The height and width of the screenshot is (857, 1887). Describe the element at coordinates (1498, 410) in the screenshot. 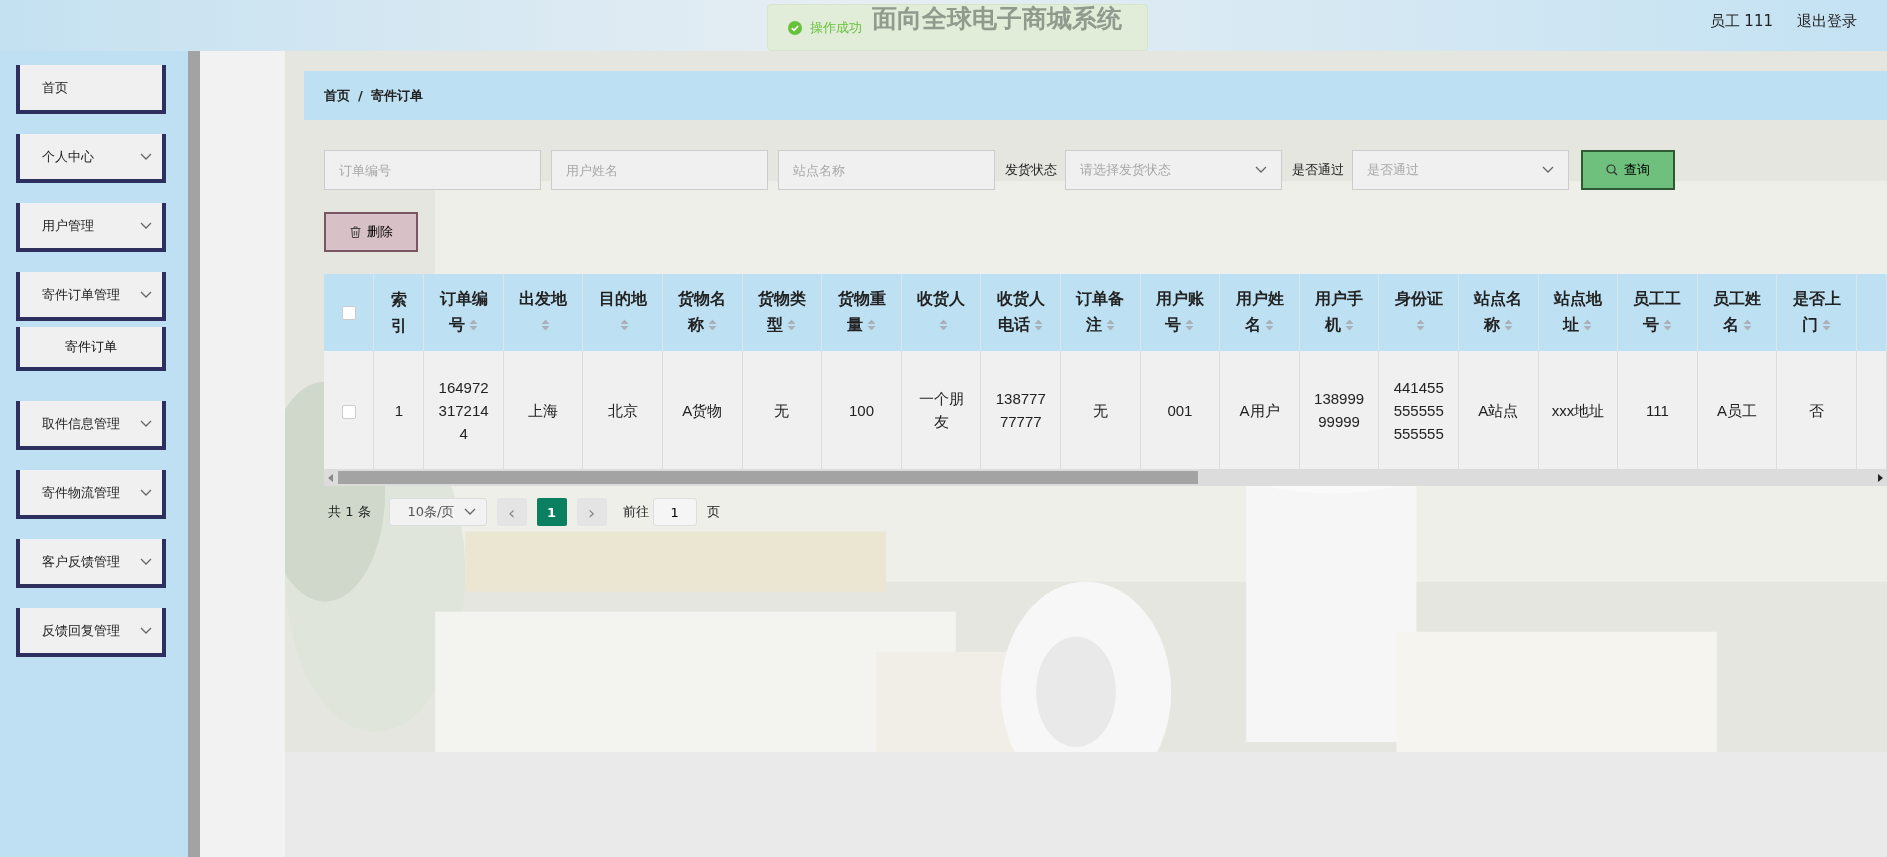

I see `table-cell: A站点` at that location.